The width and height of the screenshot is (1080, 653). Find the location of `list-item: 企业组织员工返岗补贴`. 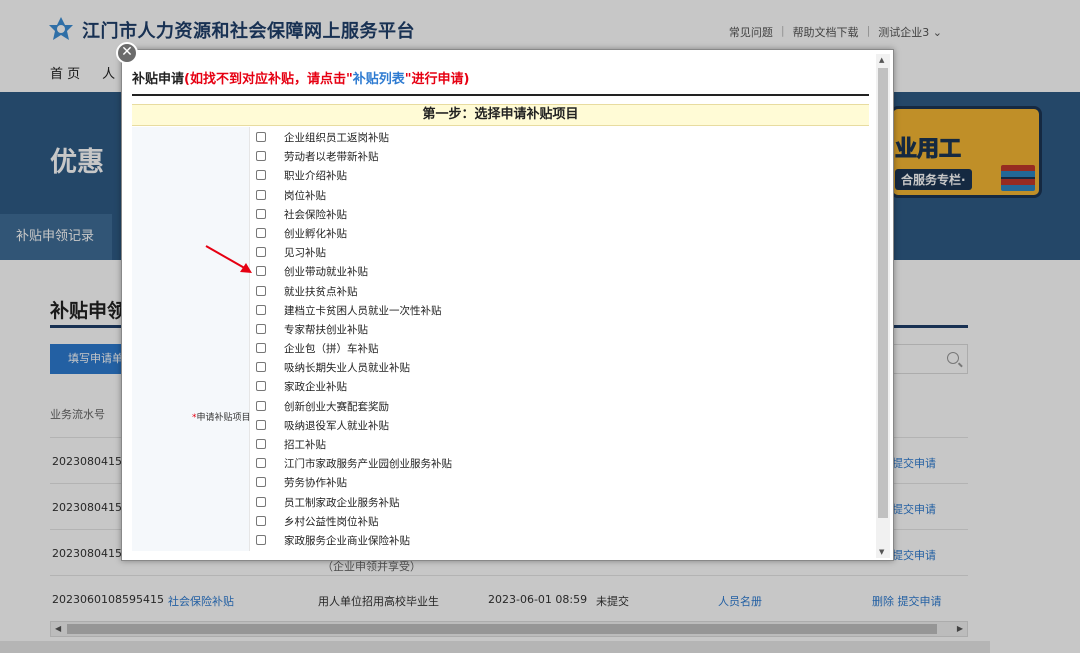

list-item: 企业组织员工返岗补贴 is located at coordinates (560, 137).